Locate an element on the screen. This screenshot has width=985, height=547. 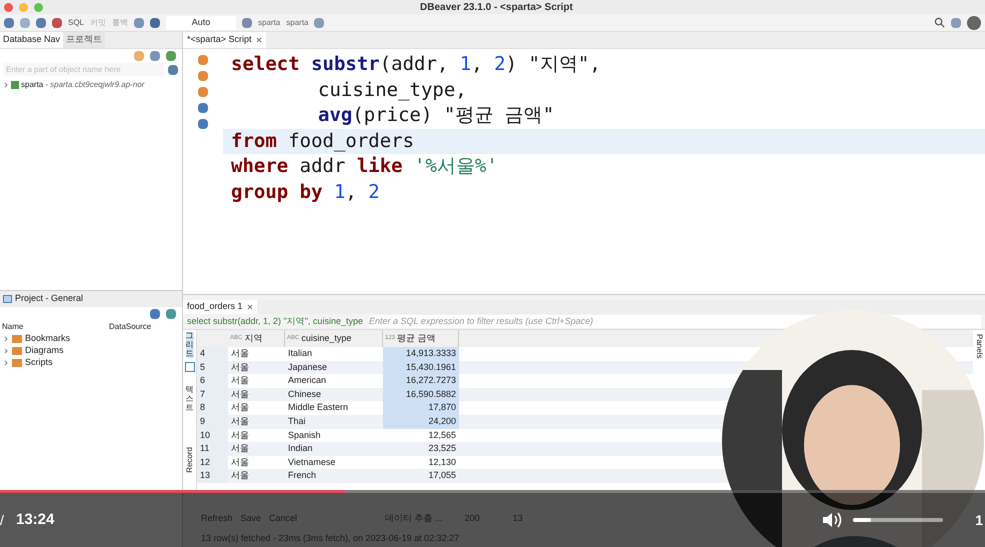
table-cell-text: 12,565 is located at coordinates (442, 435).